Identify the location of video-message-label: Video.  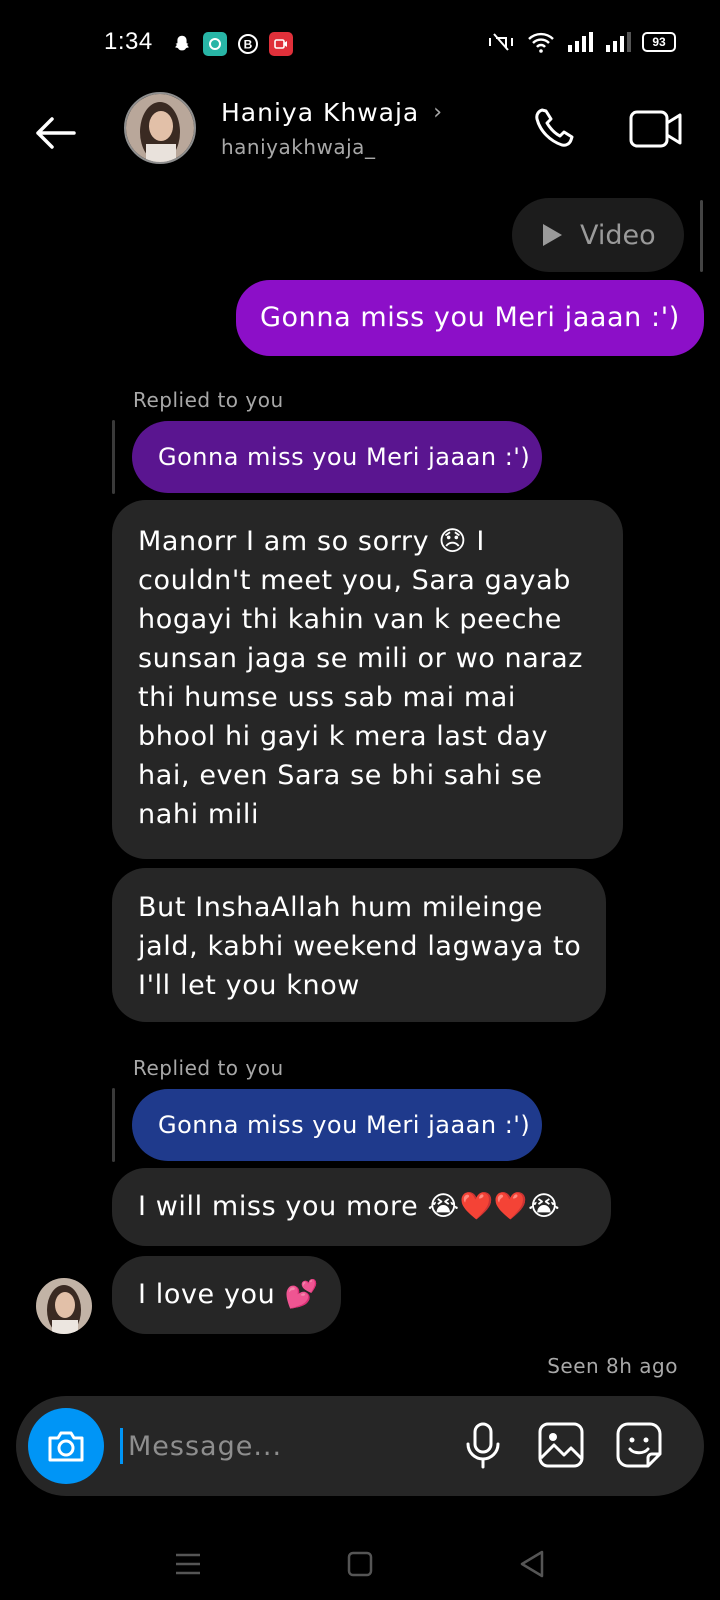
(618, 235).